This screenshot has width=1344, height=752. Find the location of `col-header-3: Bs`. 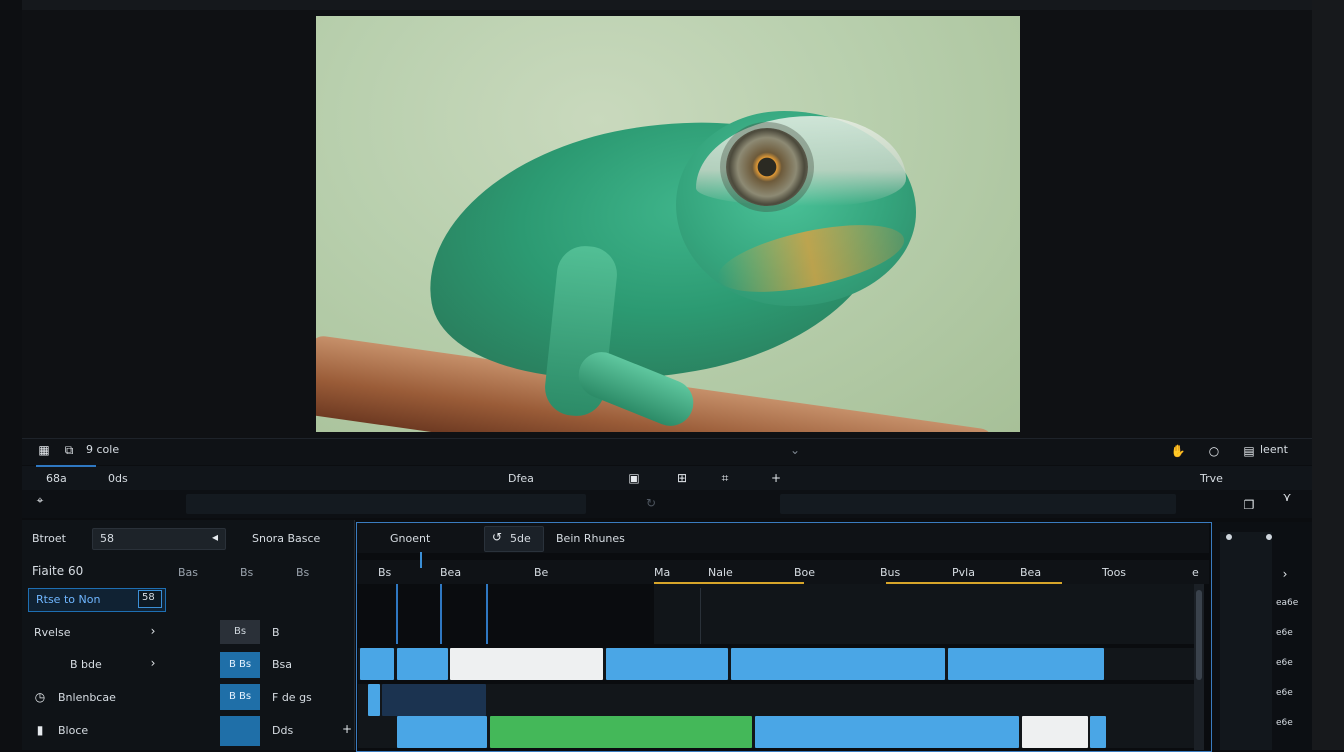

col-header-3: Bs is located at coordinates (303, 572).